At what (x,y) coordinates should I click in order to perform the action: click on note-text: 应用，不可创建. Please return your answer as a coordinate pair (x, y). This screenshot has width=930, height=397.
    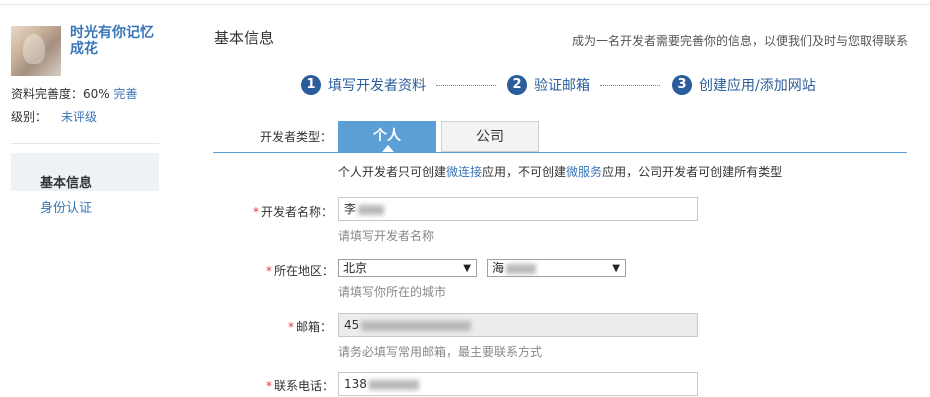
    Looking at the image, I should click on (524, 172).